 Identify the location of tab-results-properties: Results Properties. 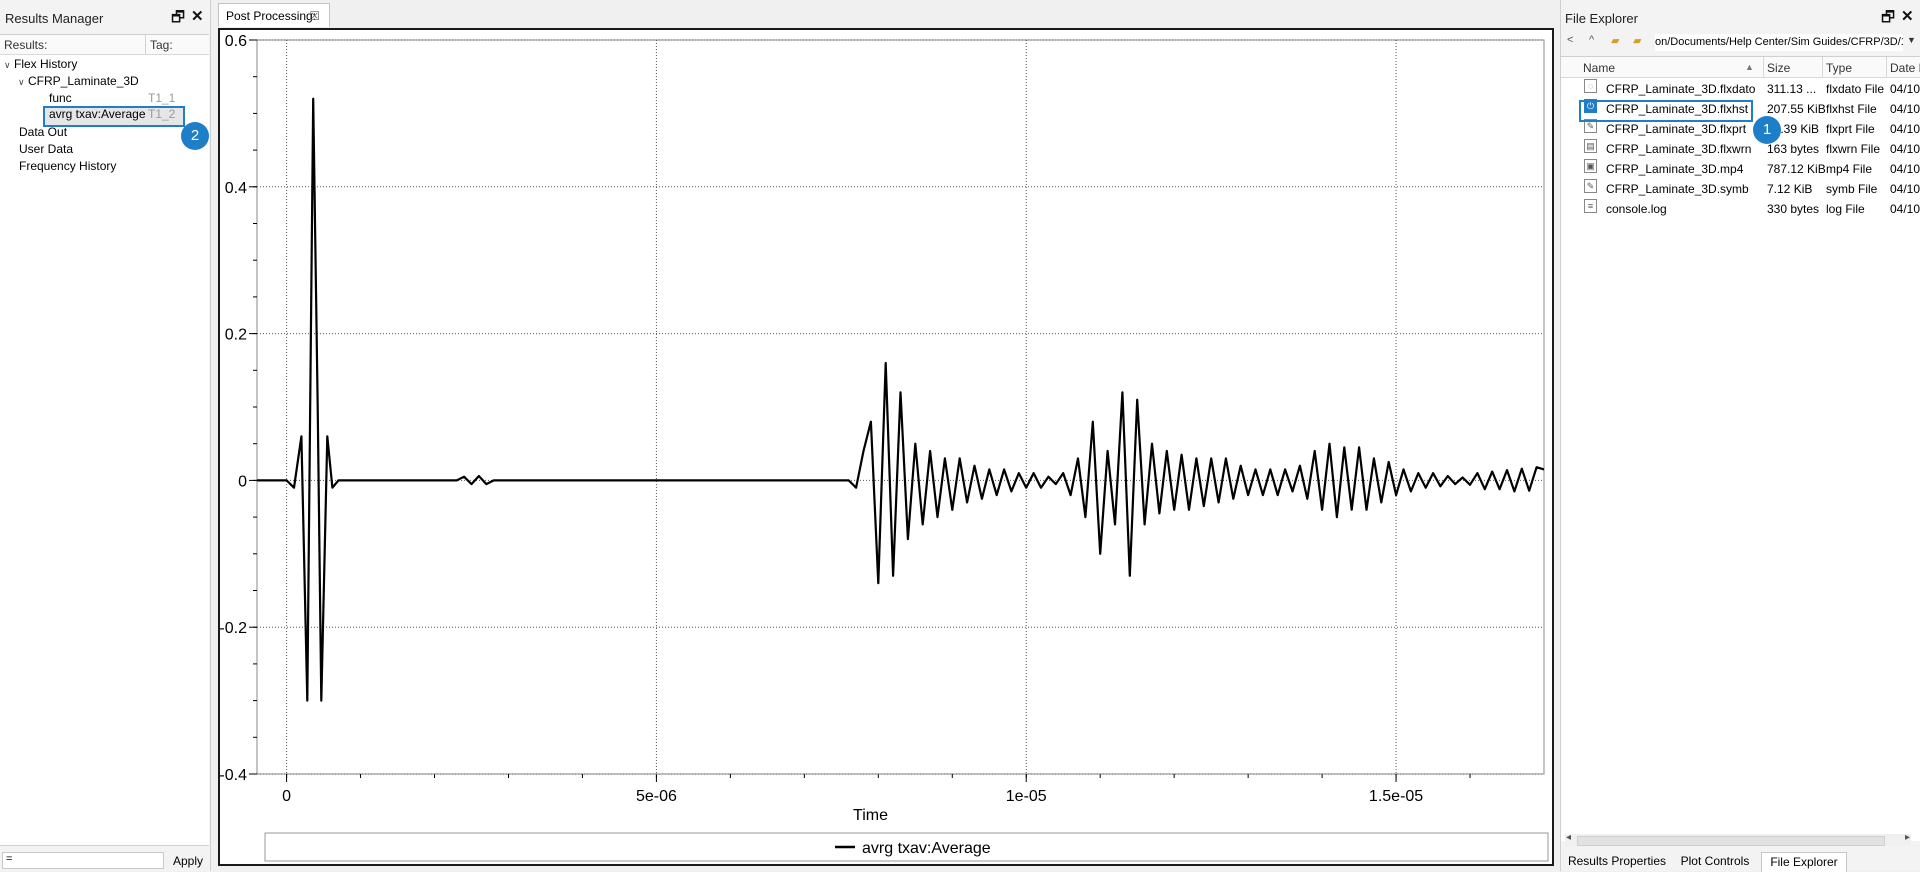
(1617, 861).